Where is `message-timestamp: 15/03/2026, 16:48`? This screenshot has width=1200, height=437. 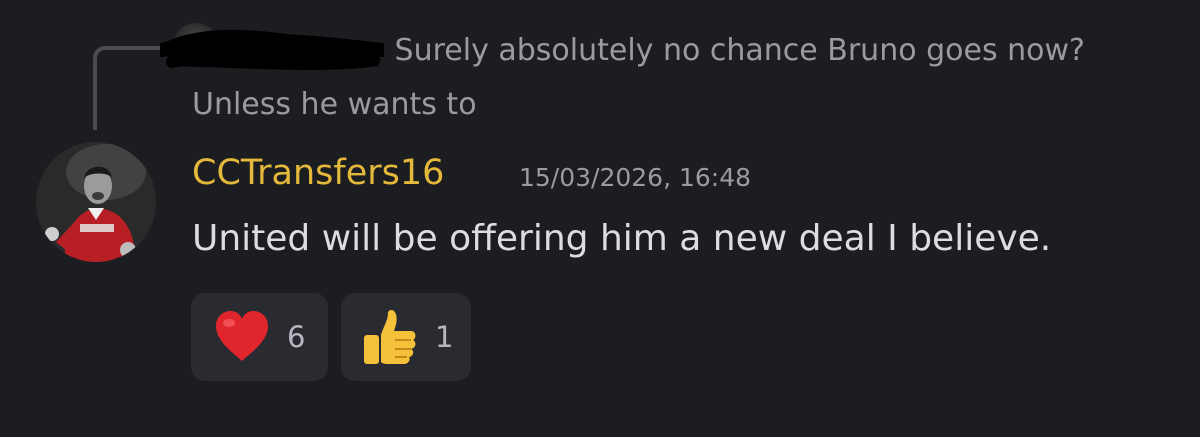
message-timestamp: 15/03/2026, 16:48 is located at coordinates (635, 177).